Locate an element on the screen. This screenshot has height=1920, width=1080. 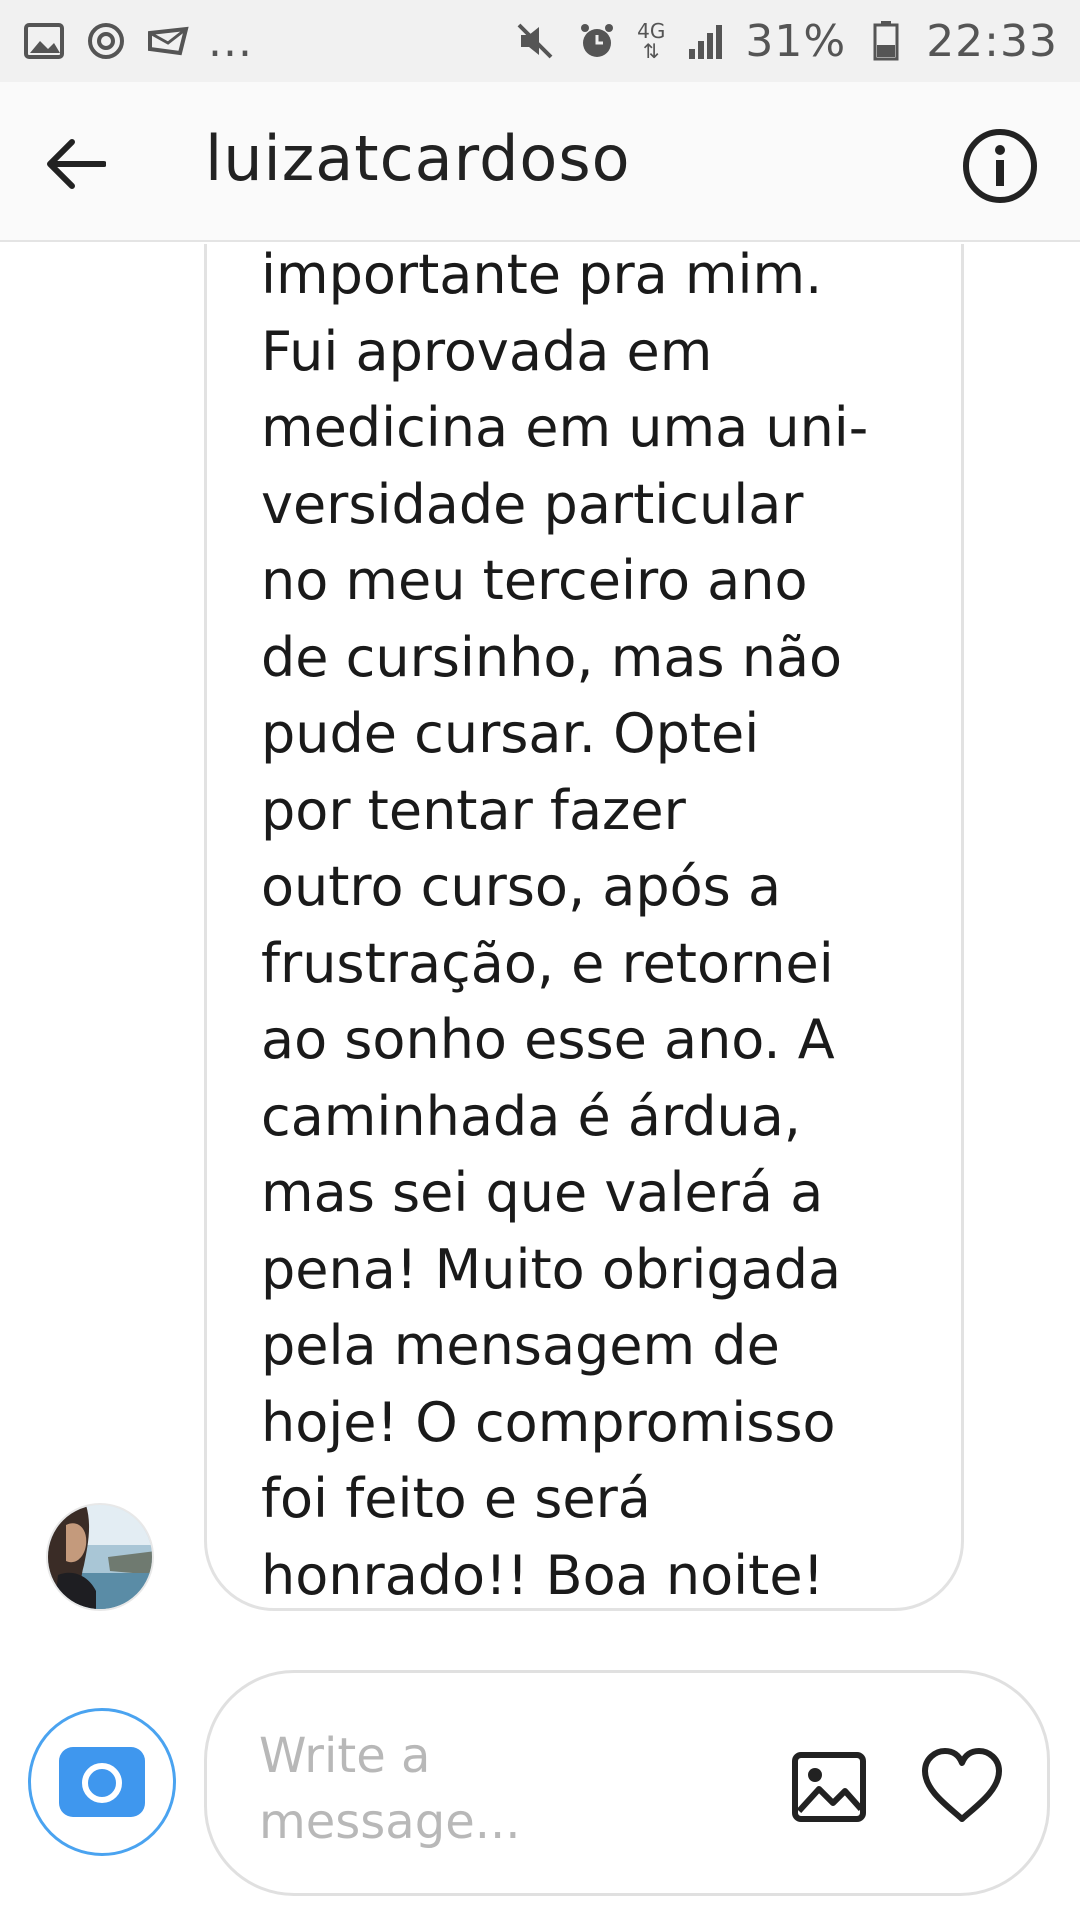
conversation-title: luizatcardoso is located at coordinates (418, 158).